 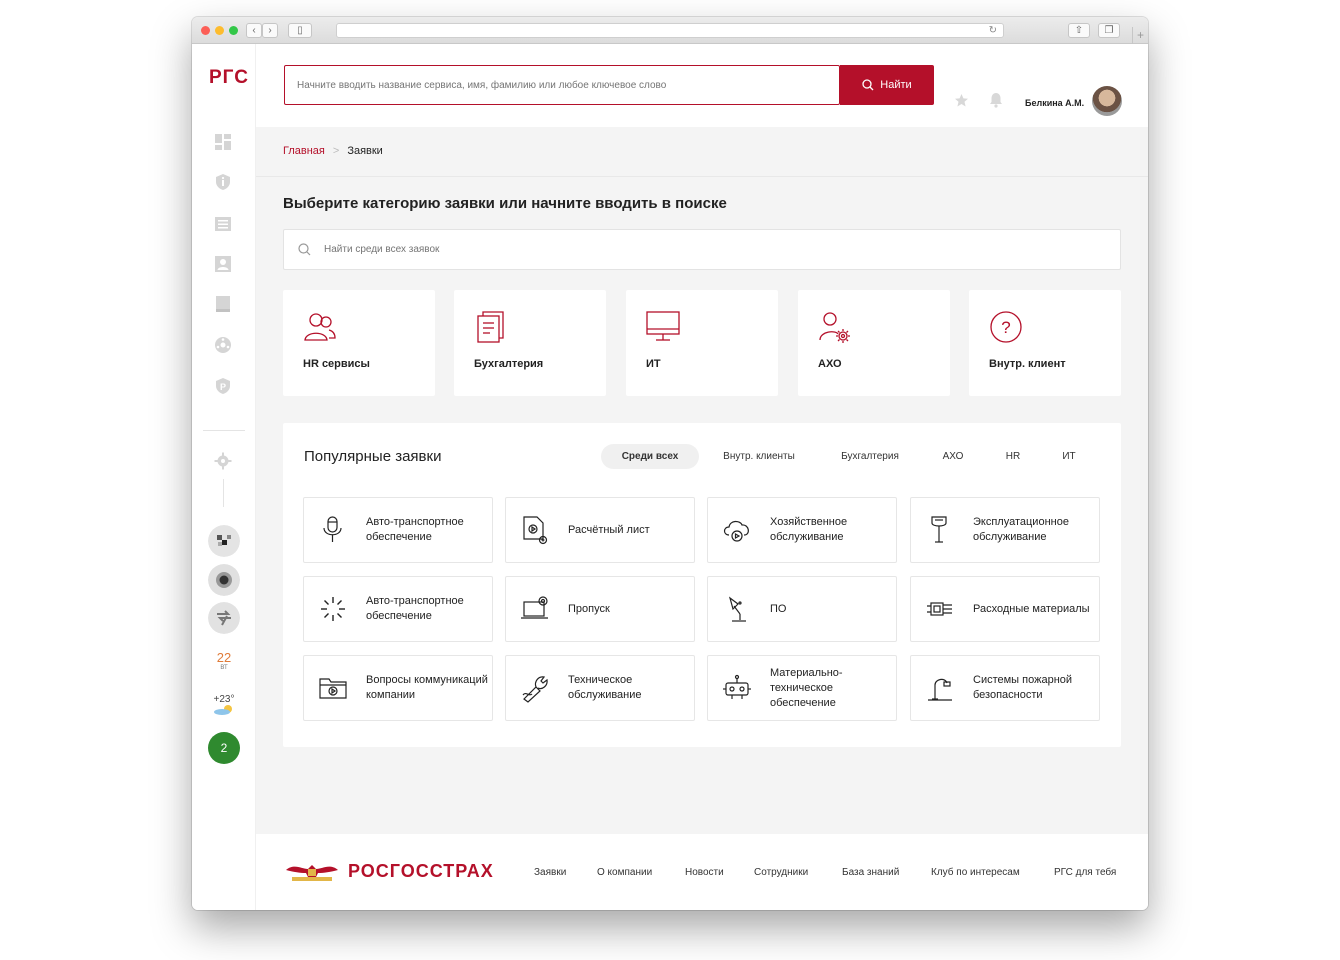 I want to click on request-tile-fire-safety: Системы пожарной безопасности, so click(x=1005, y=688).